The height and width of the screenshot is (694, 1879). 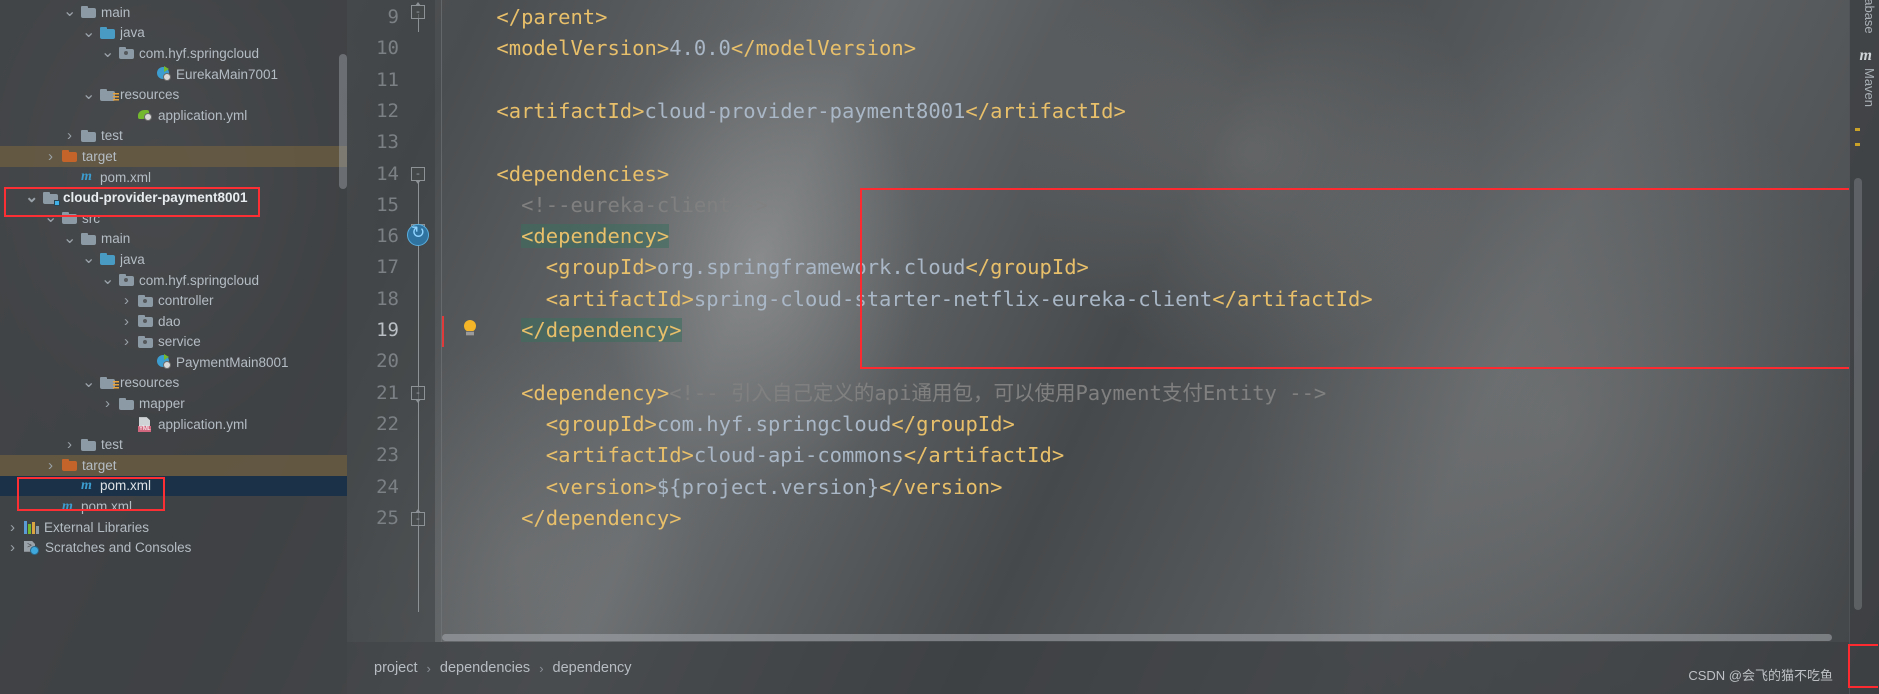 I want to click on code-line-19: 19 </dependency>, so click(x=1098, y=330).